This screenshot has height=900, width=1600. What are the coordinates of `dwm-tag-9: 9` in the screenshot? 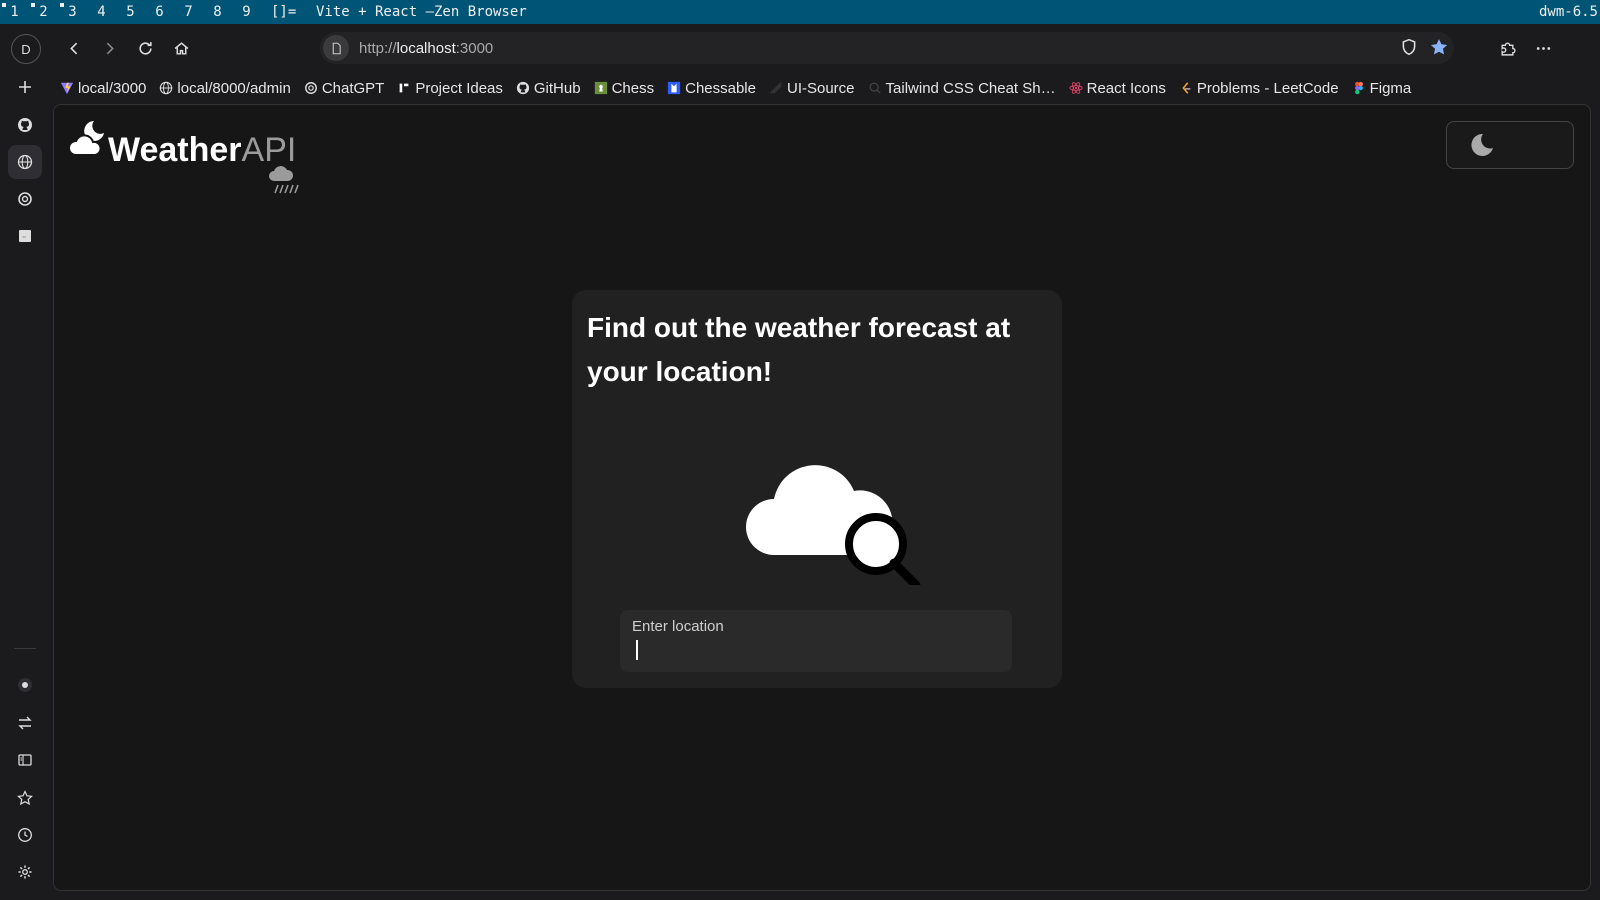 It's located at (246, 12).